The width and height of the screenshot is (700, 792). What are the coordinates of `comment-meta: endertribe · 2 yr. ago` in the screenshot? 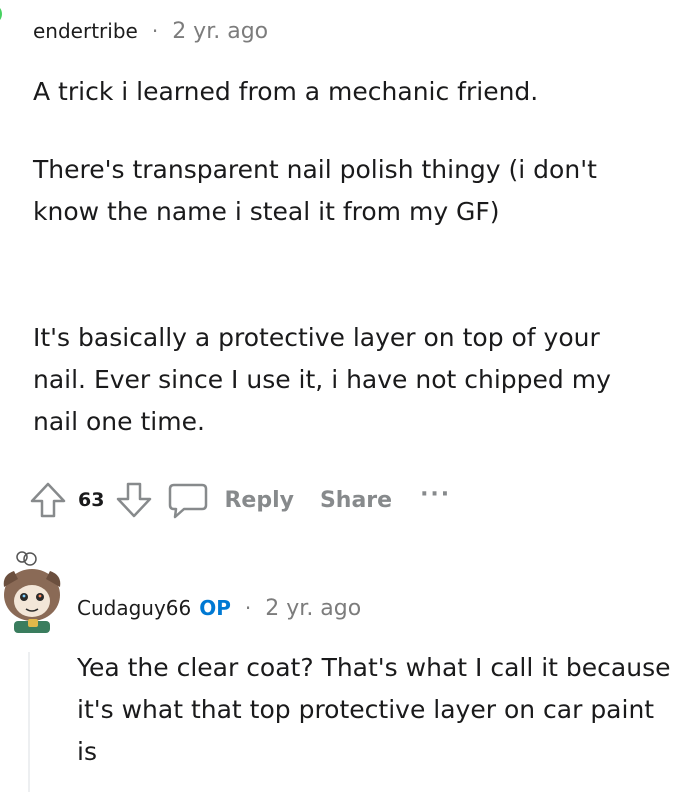 It's located at (150, 31).